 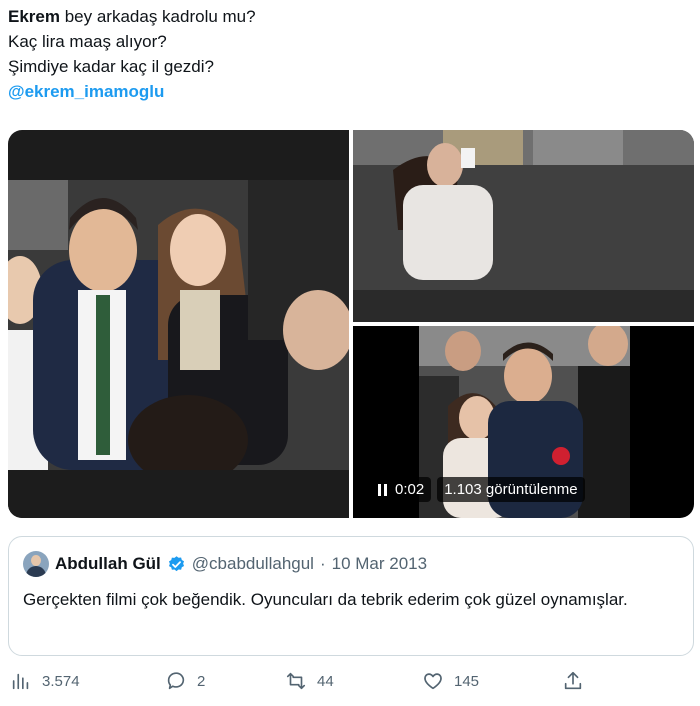 What do you see at coordinates (253, 564) in the screenshot?
I see `quoted-author-handle: @cbabdullahgul` at bounding box center [253, 564].